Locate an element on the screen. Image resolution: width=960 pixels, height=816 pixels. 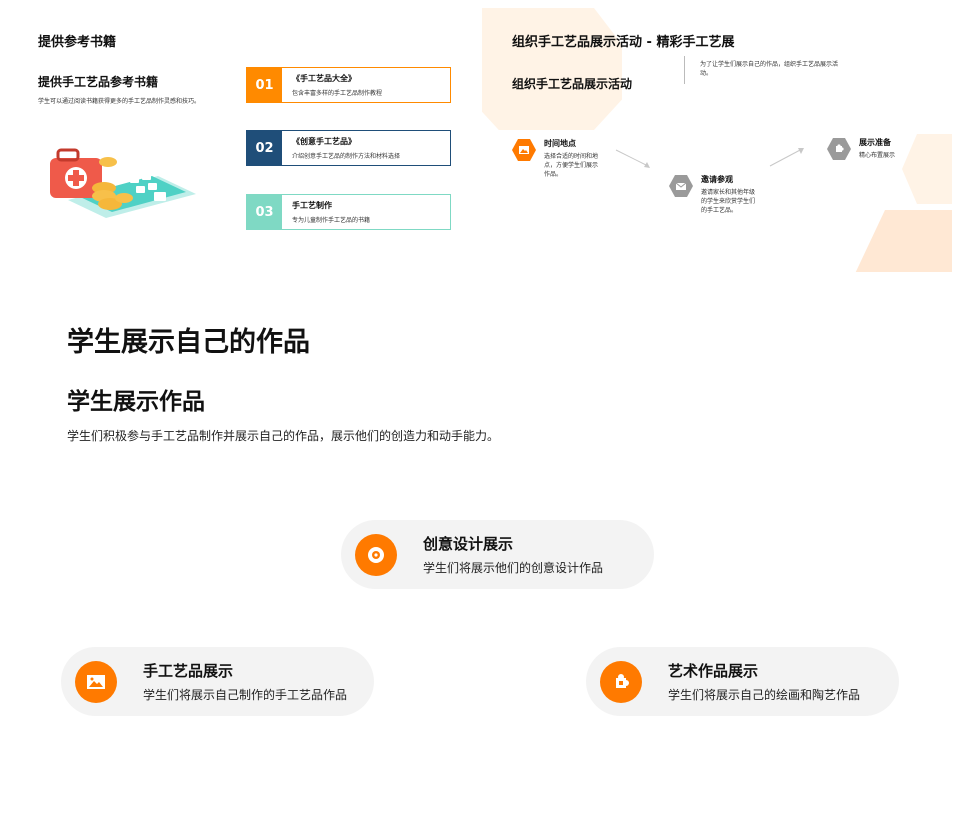
step-desc: 精心布置展示 is located at coordinates (877, 155).